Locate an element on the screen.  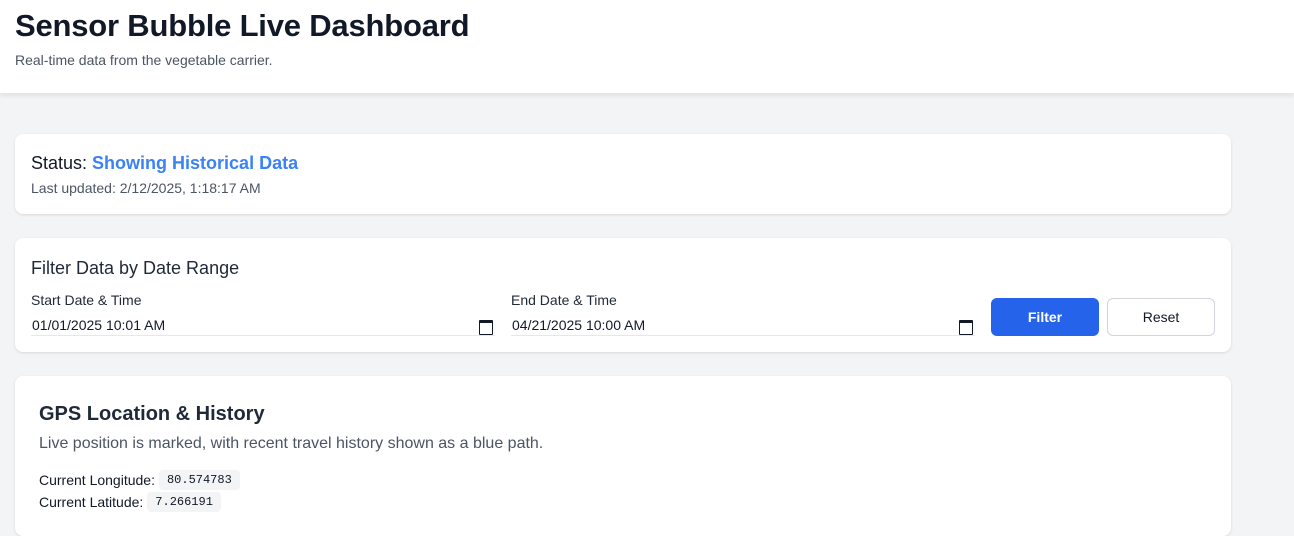
status-value: Showing Historical Data is located at coordinates (195, 163).